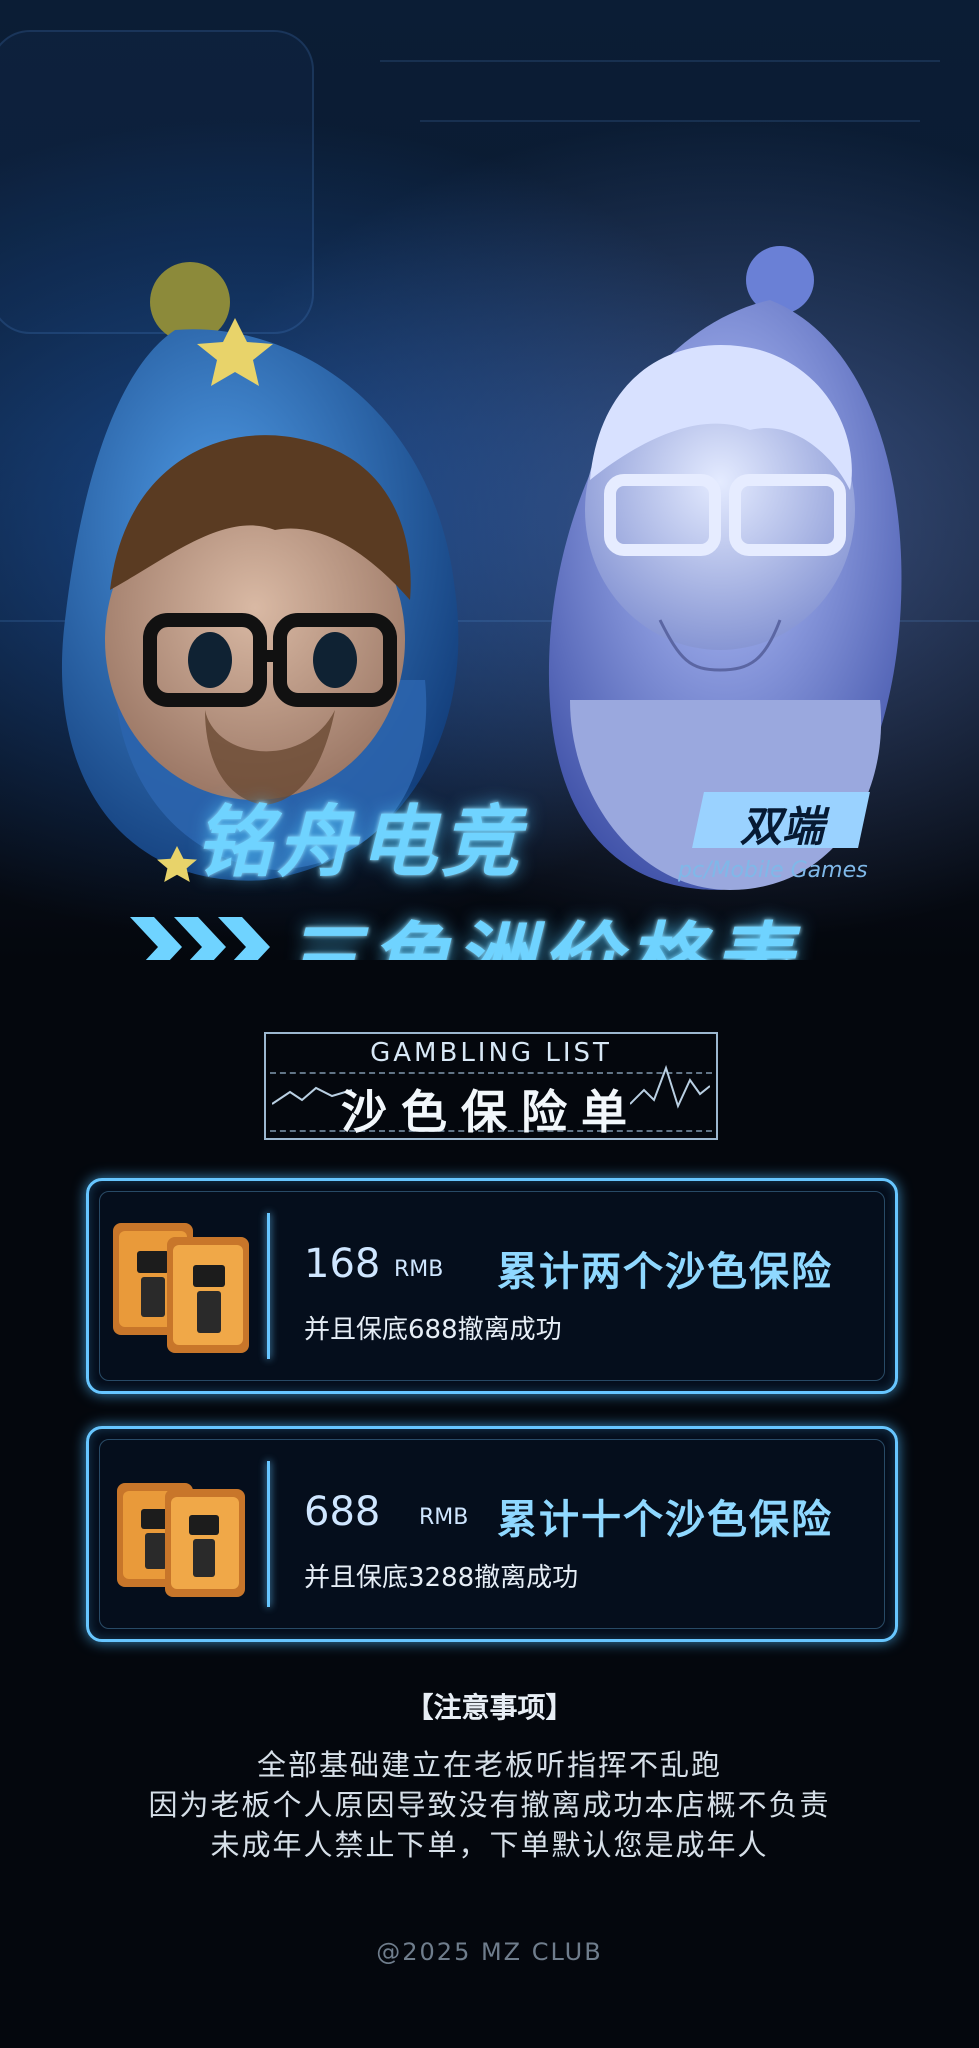 Image resolution: width=979 pixels, height=2048 pixels. I want to click on notice-line: 未成年人禁止下单，下单默认您是成年人, so click(489, 1845).